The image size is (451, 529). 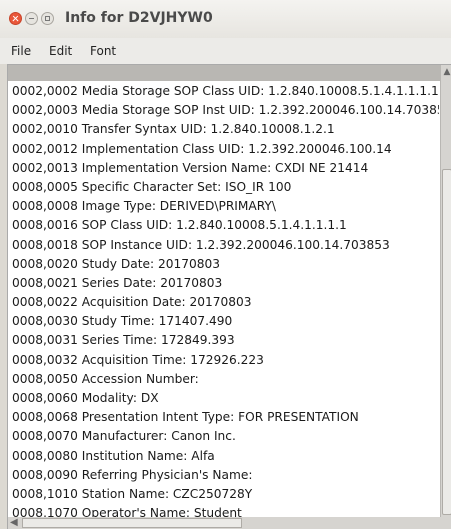 I want to click on list-item: 0008,0050 Accession Number:, so click(x=223, y=379).